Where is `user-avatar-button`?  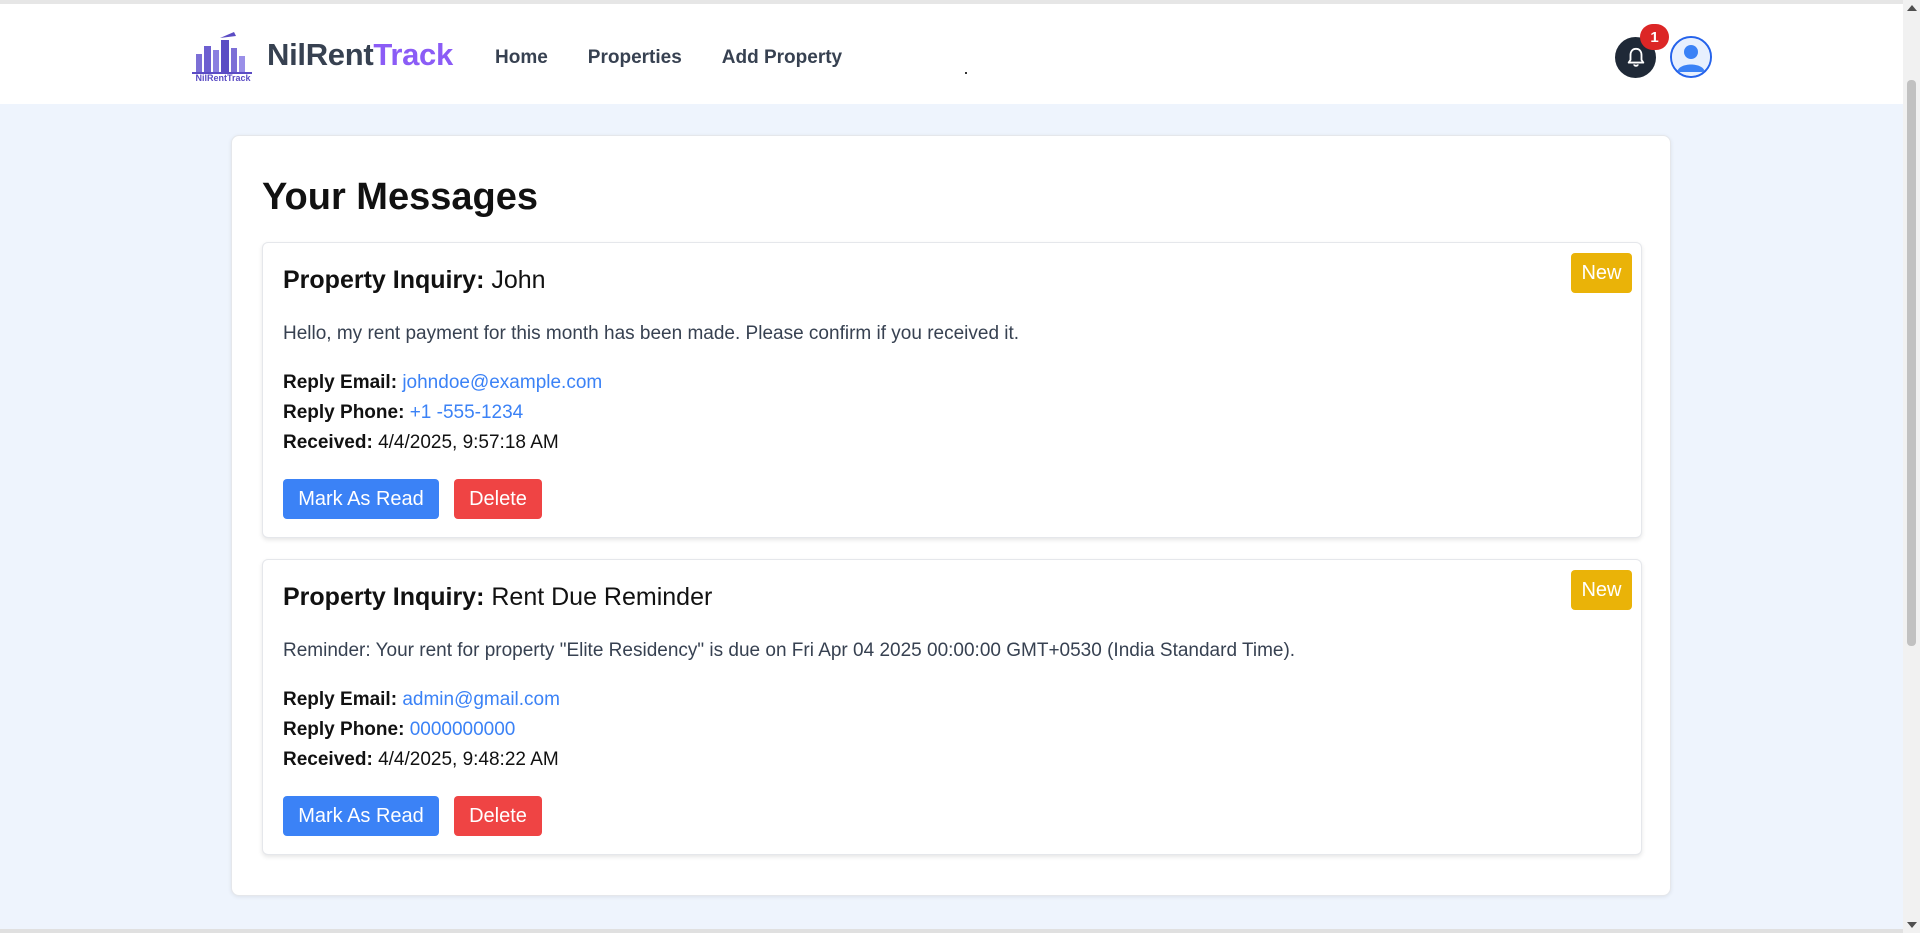 user-avatar-button is located at coordinates (1691, 57).